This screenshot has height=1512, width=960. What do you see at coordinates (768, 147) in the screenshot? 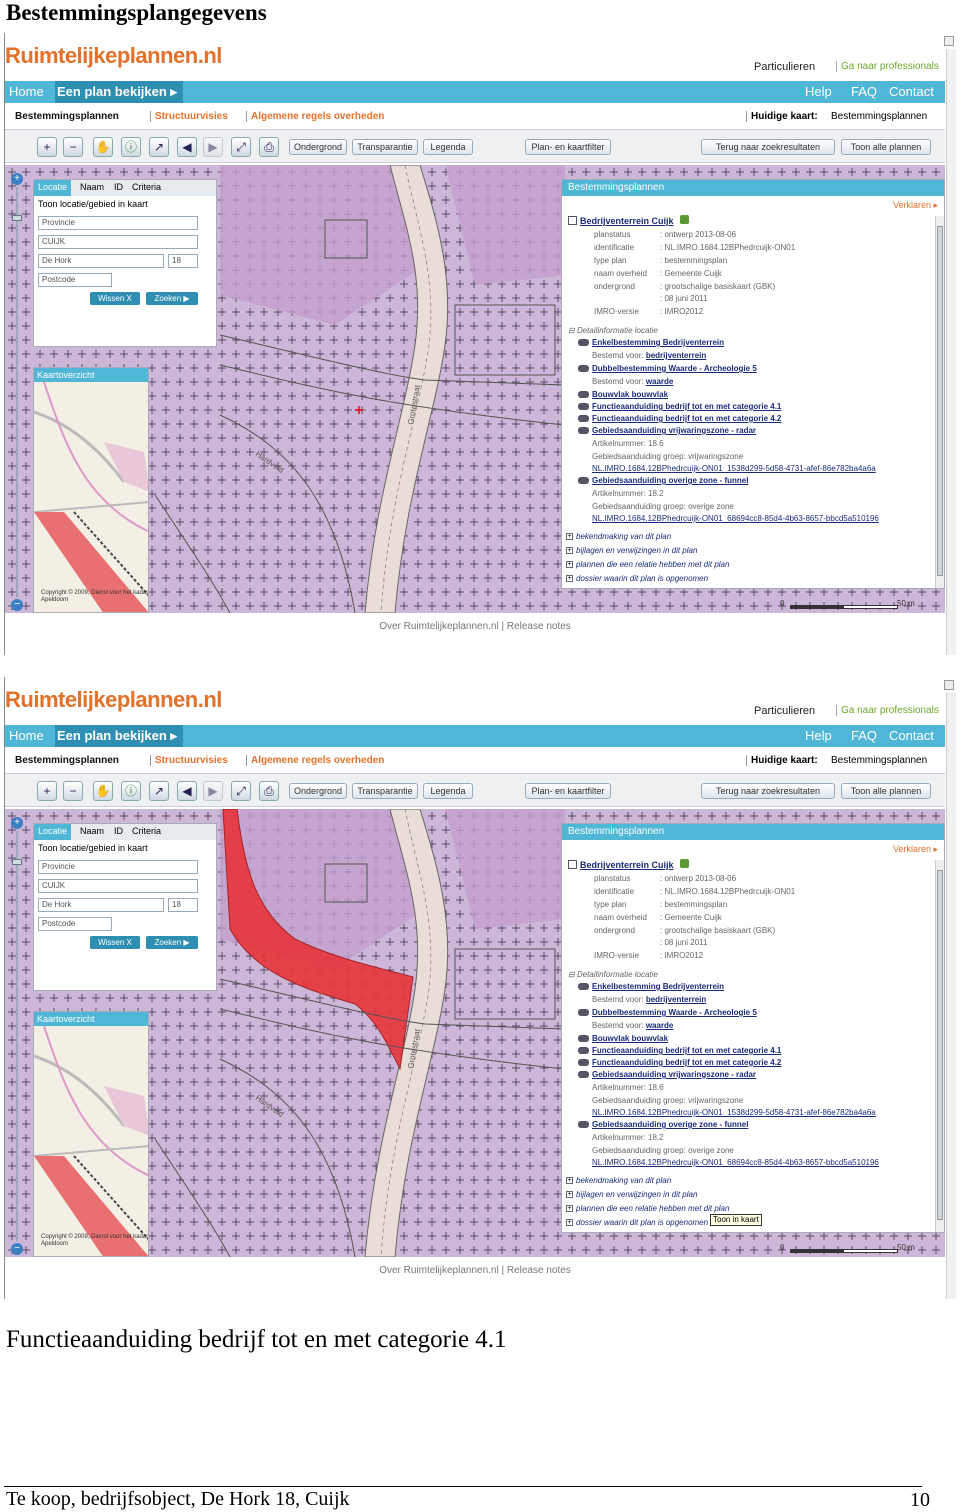
I see `back-to-results-button: Terug naar zoekresultaten` at bounding box center [768, 147].